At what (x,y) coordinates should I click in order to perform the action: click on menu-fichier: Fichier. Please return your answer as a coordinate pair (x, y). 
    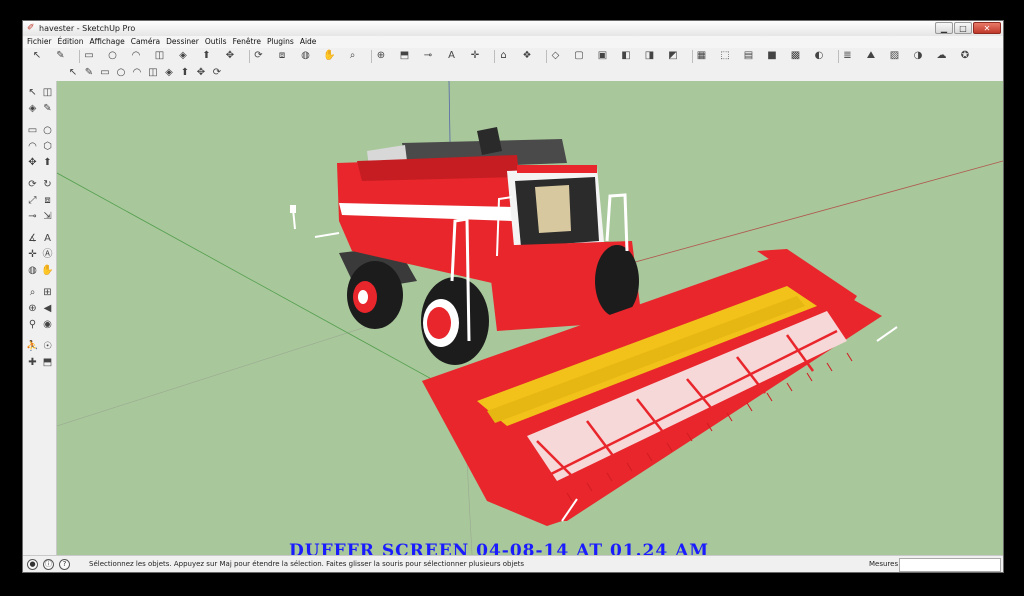
    Looking at the image, I should click on (39, 42).